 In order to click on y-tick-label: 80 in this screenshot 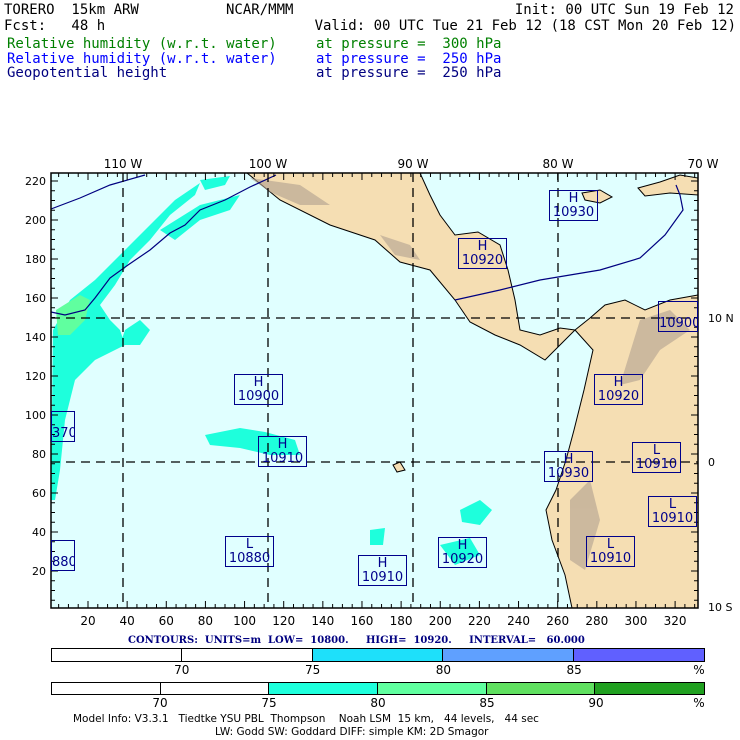, I will do `click(39, 454)`.